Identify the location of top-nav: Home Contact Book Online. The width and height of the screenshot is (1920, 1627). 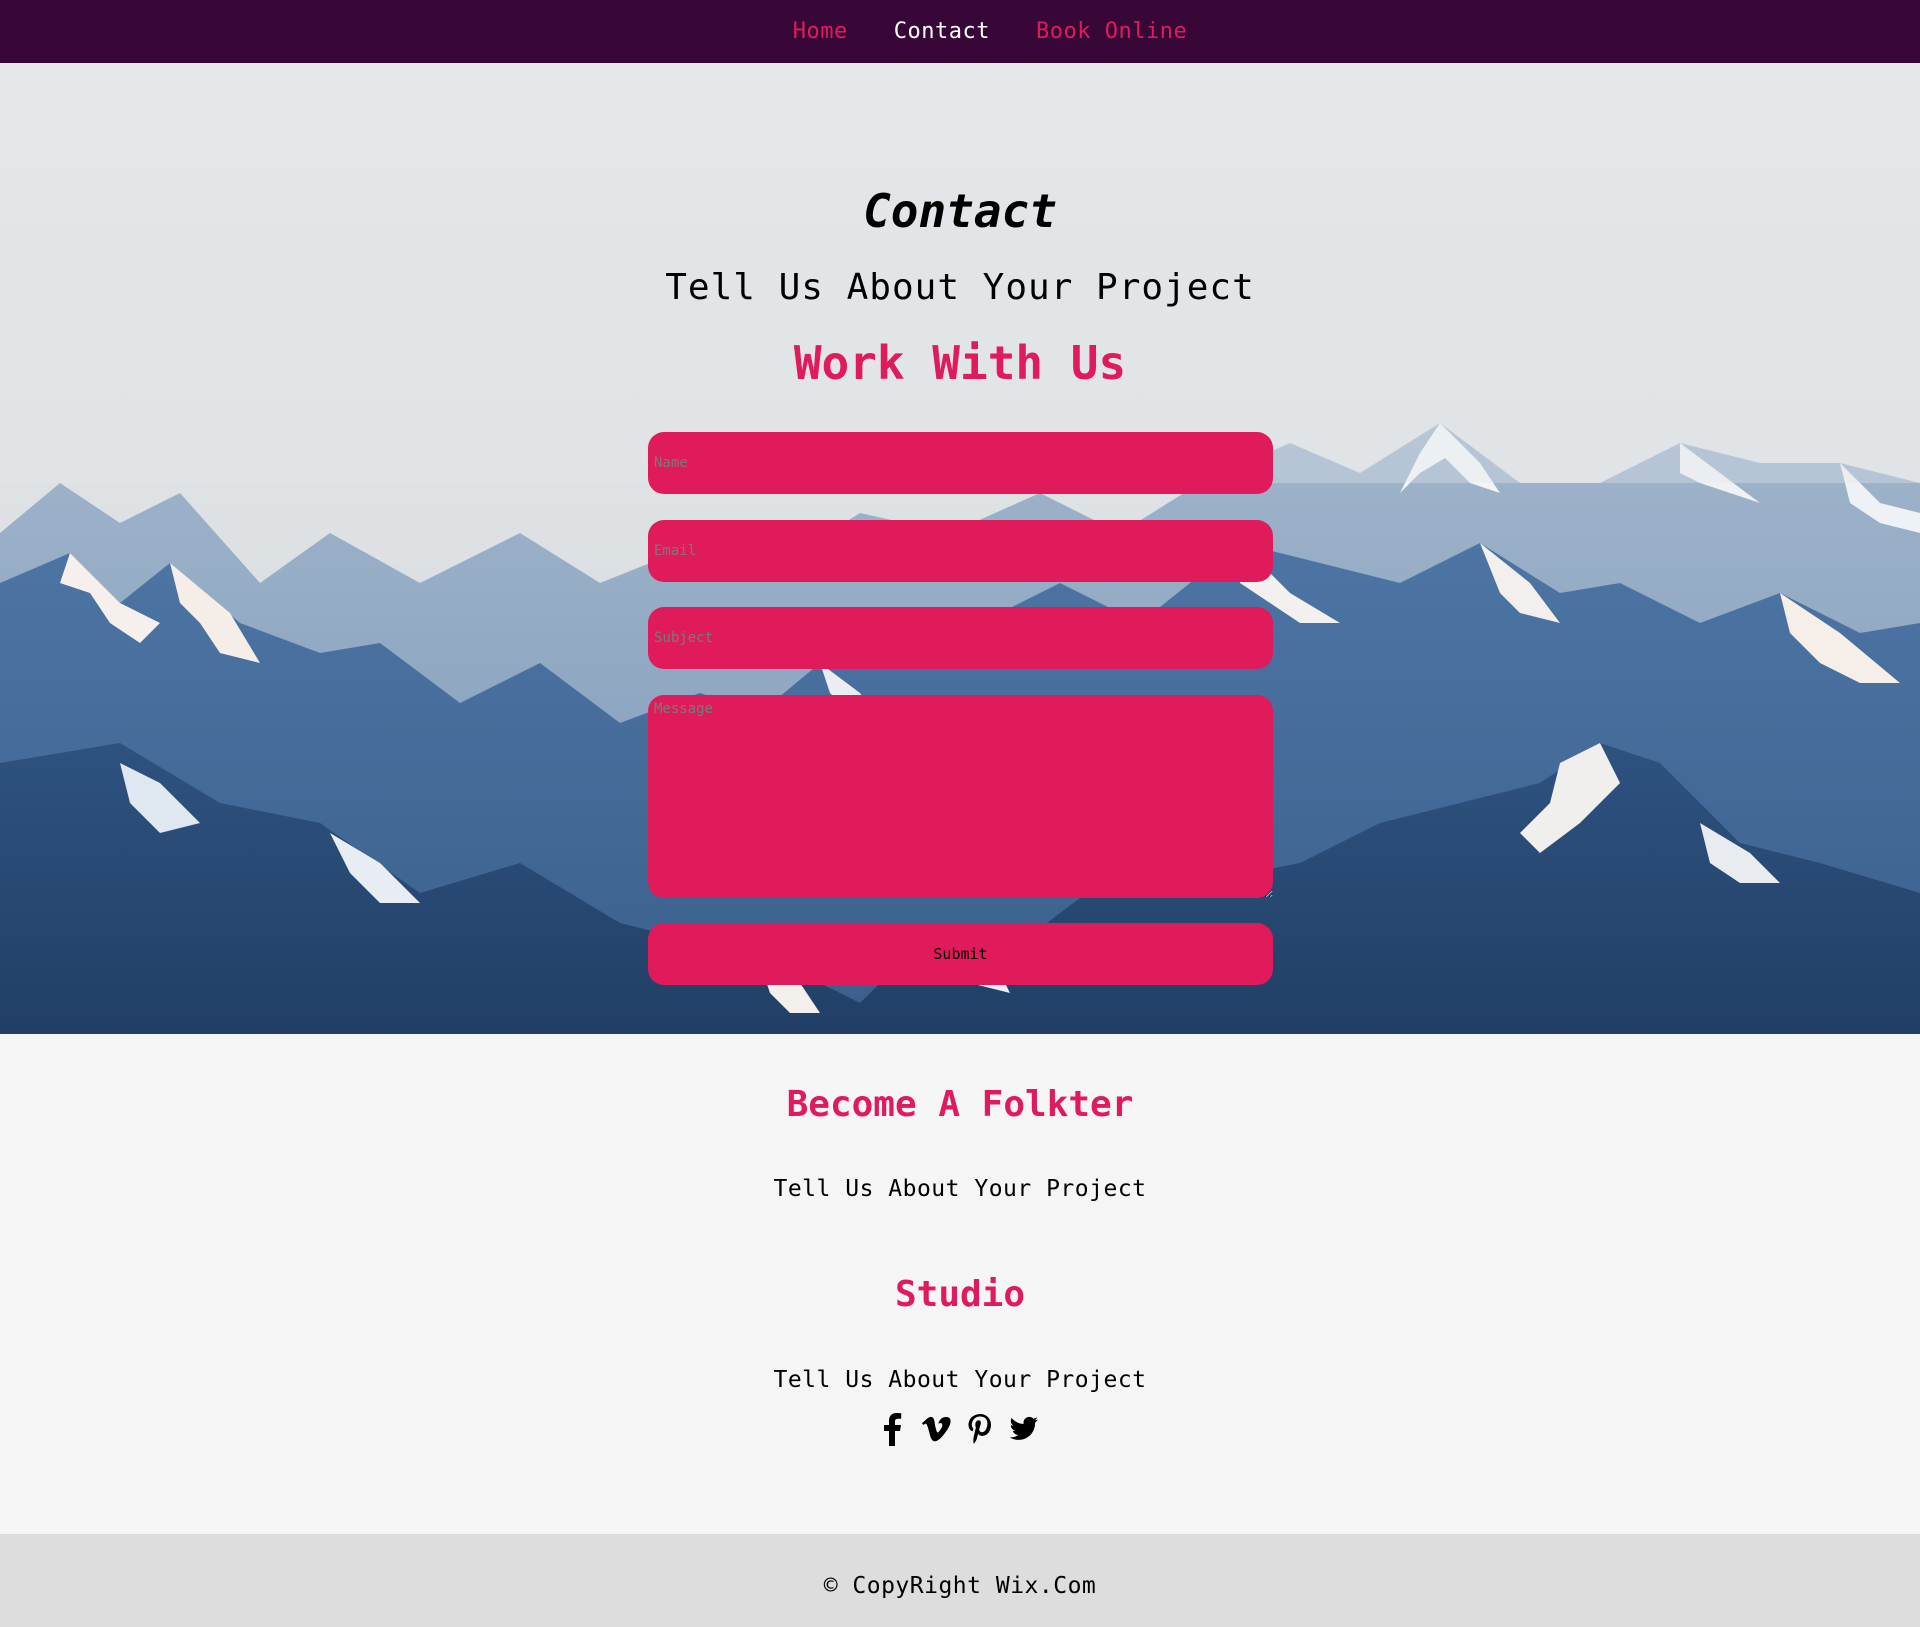
(960, 31).